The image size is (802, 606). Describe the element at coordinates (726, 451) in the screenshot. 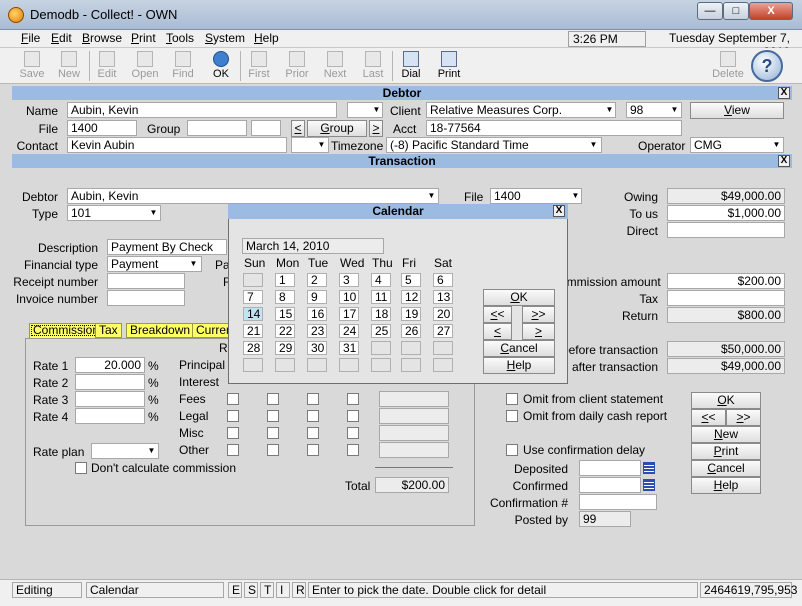

I see `print-button: Print` at that location.